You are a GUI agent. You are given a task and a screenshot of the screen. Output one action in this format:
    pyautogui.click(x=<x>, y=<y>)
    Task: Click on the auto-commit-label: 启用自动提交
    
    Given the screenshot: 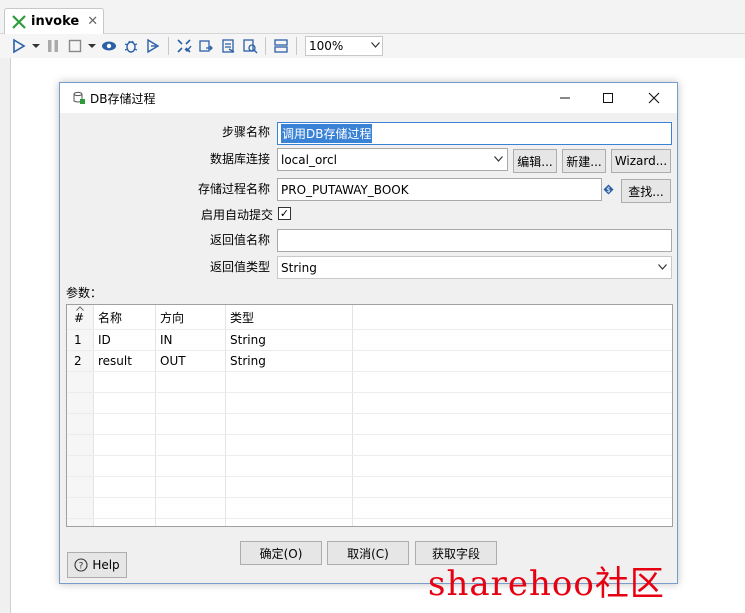 What is the action you would take?
    pyautogui.click(x=236, y=215)
    